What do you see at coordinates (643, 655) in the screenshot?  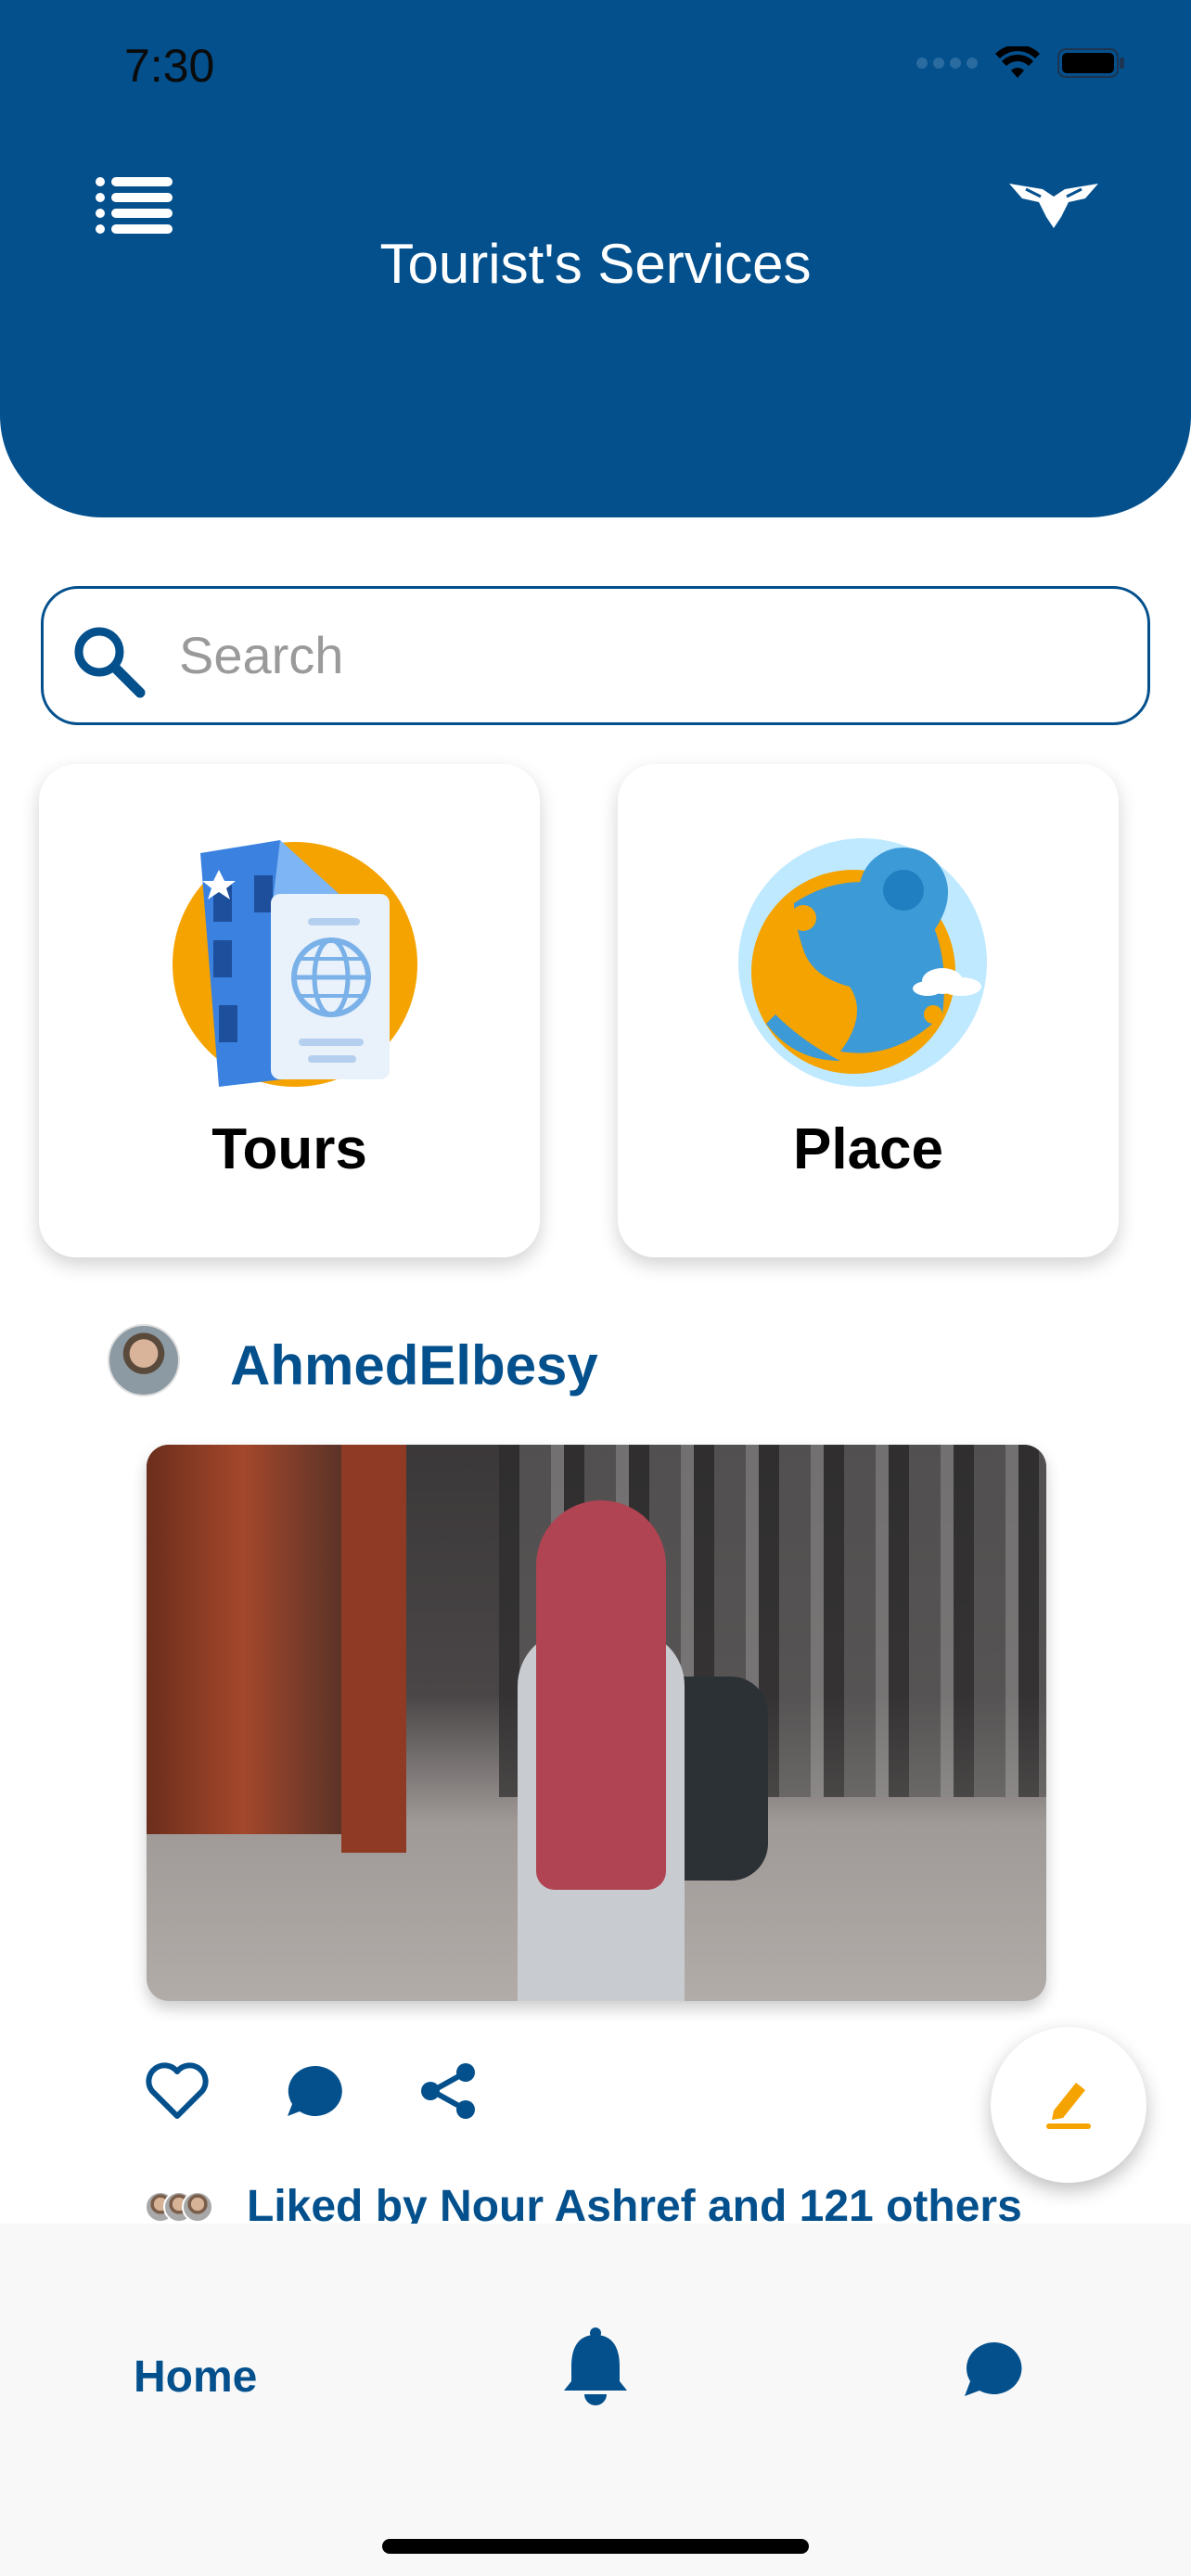 I see `search-input` at bounding box center [643, 655].